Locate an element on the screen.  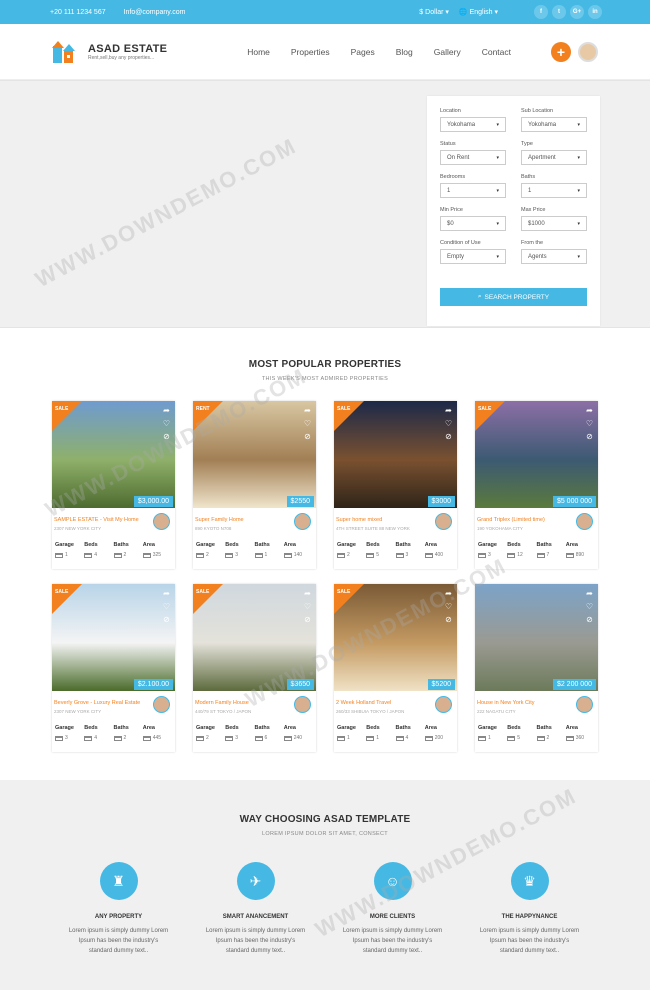
property-features: Garage 1 Beds 4 Baths 2 Area 325 is located at coordinates (113, 550).